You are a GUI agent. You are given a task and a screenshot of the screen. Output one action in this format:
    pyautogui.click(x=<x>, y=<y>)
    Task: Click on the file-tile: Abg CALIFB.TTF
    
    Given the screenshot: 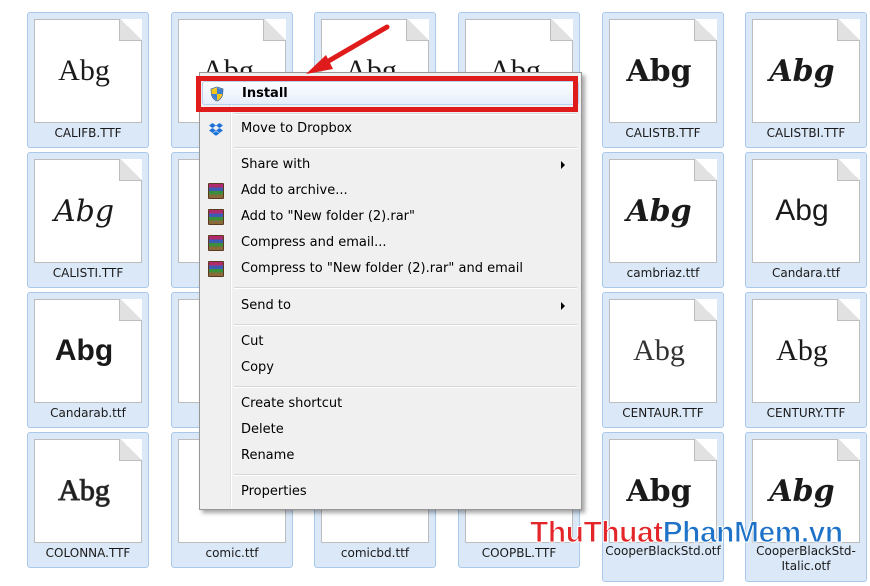 What is the action you would take?
    pyautogui.click(x=88, y=80)
    